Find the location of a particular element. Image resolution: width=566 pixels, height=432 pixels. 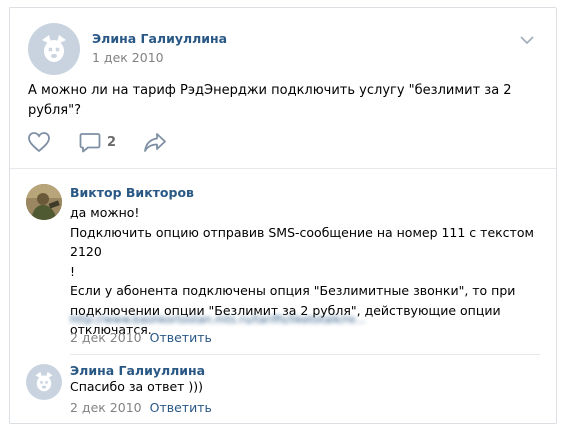

share-icon is located at coordinates (155, 142).